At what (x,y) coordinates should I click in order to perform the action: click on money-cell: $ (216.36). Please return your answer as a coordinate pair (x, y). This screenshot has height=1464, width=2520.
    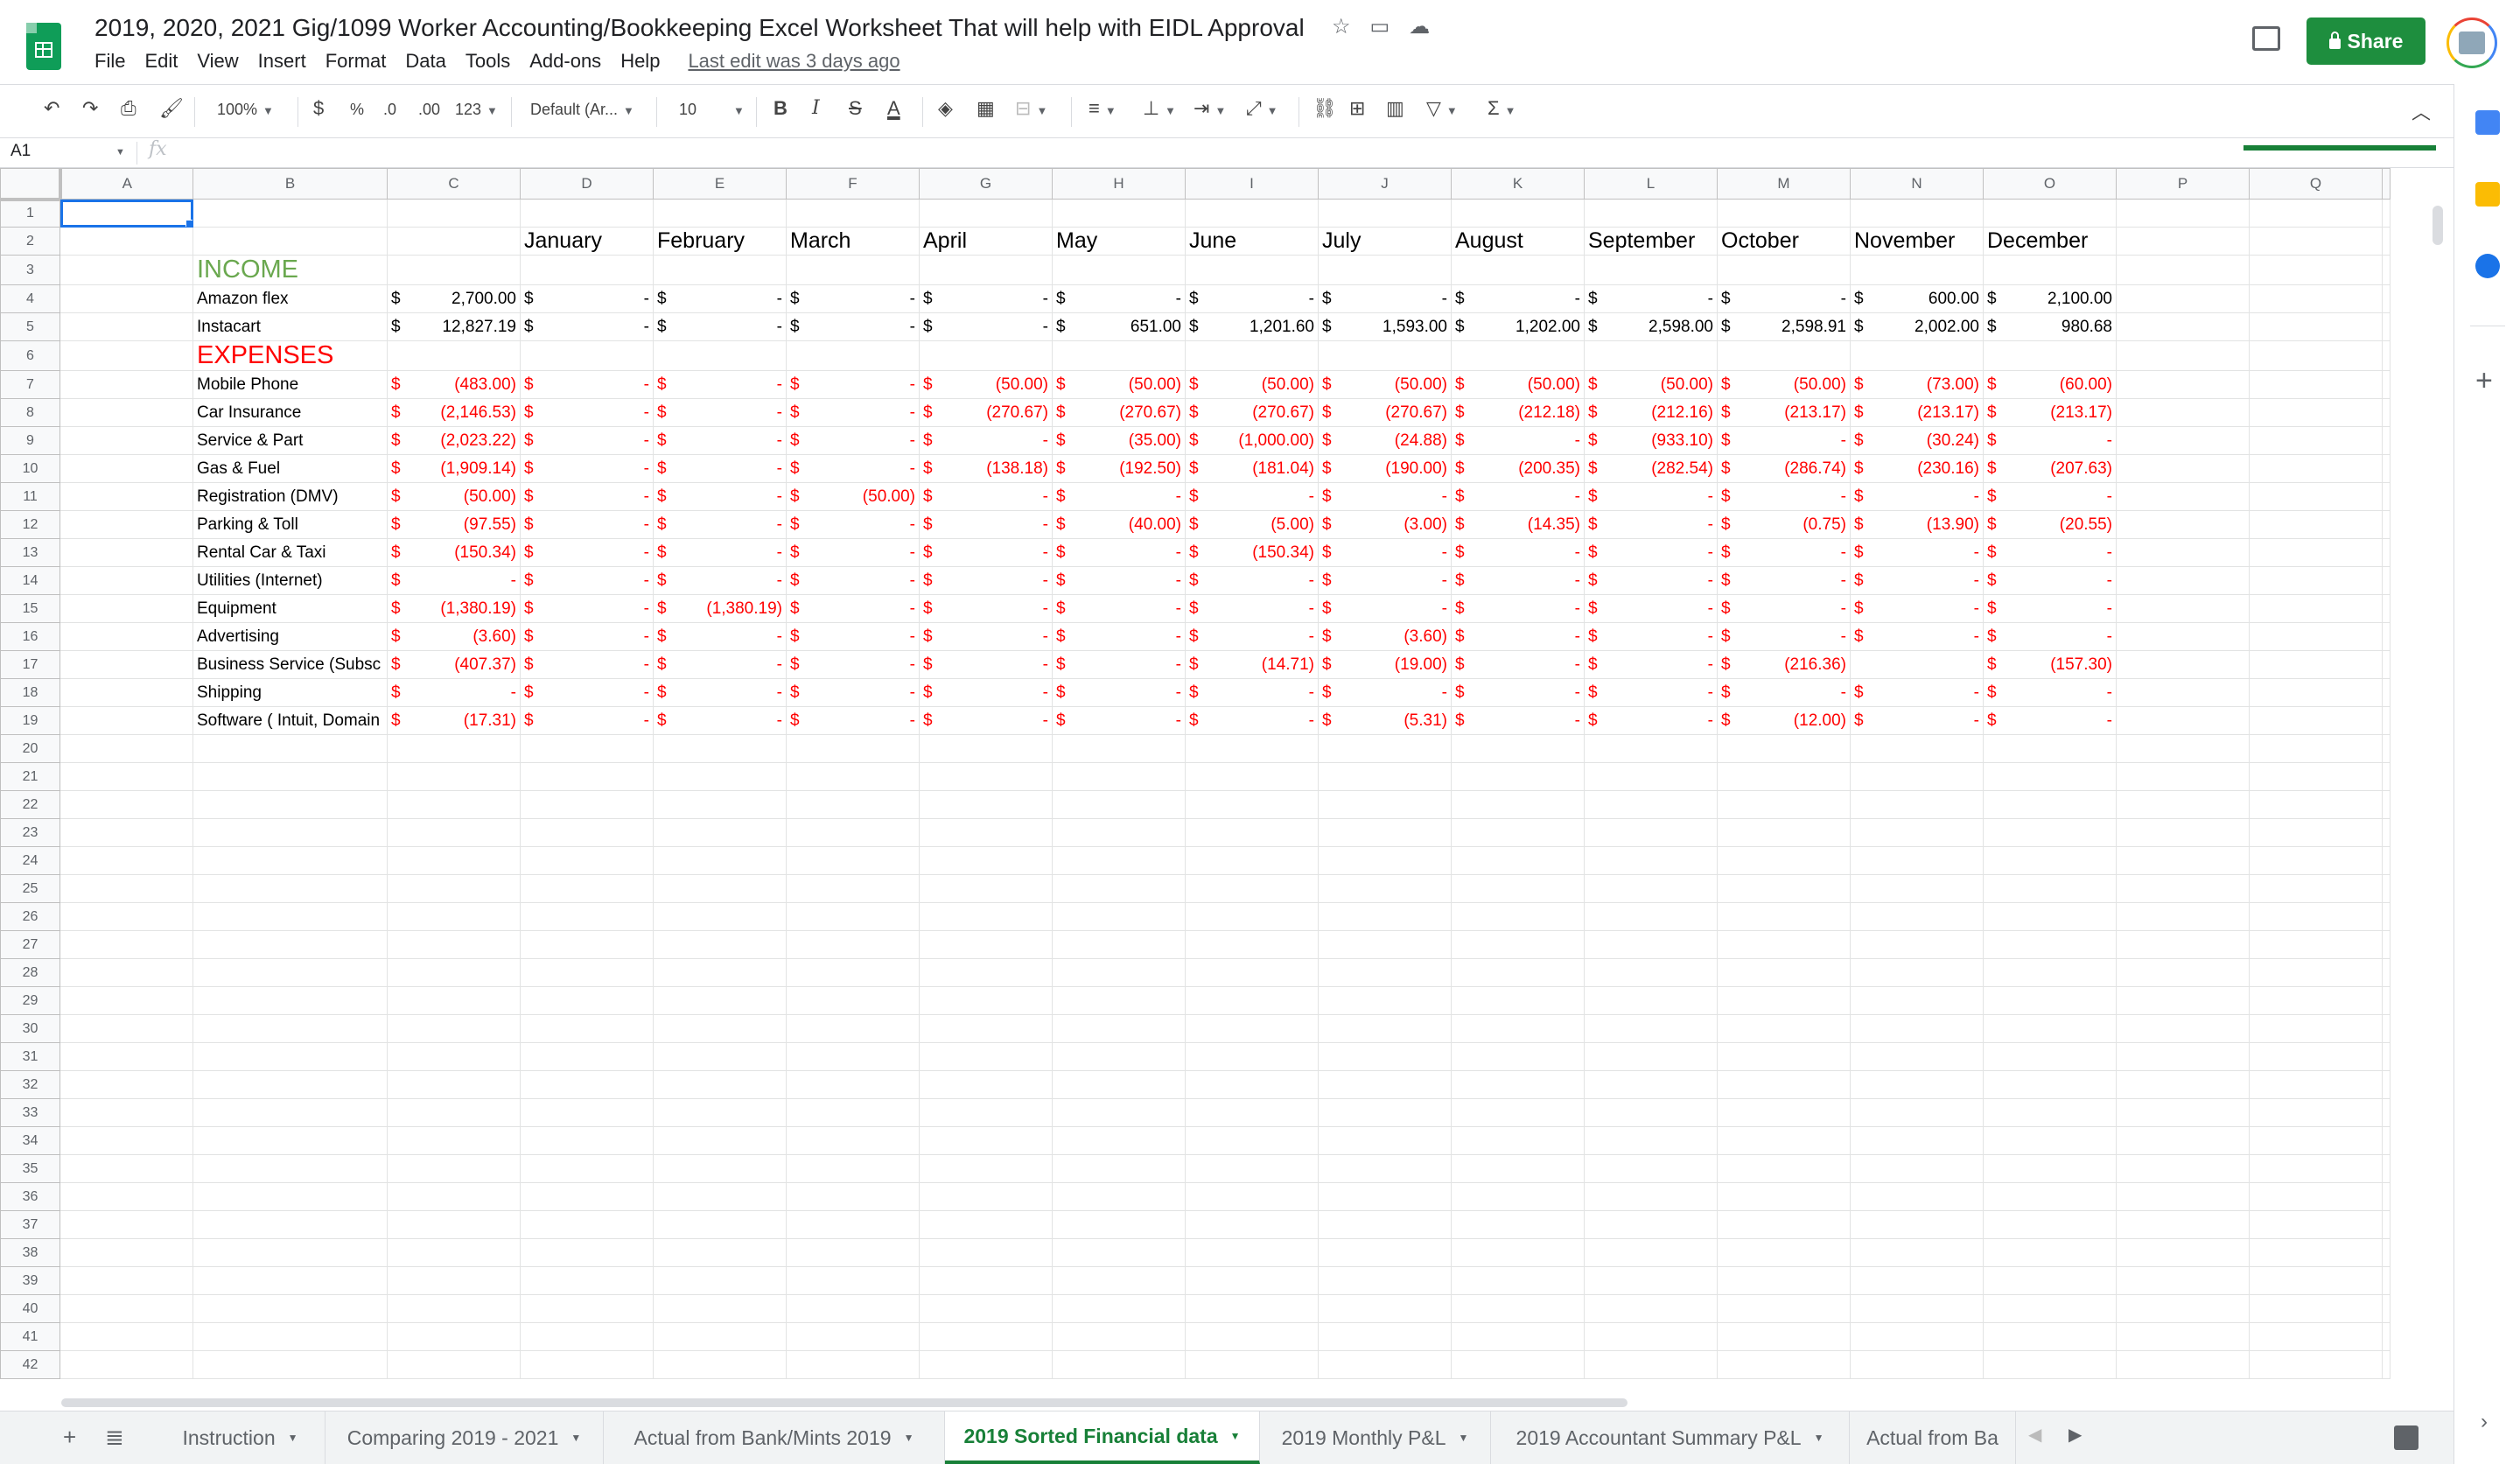
    Looking at the image, I should click on (1784, 665).